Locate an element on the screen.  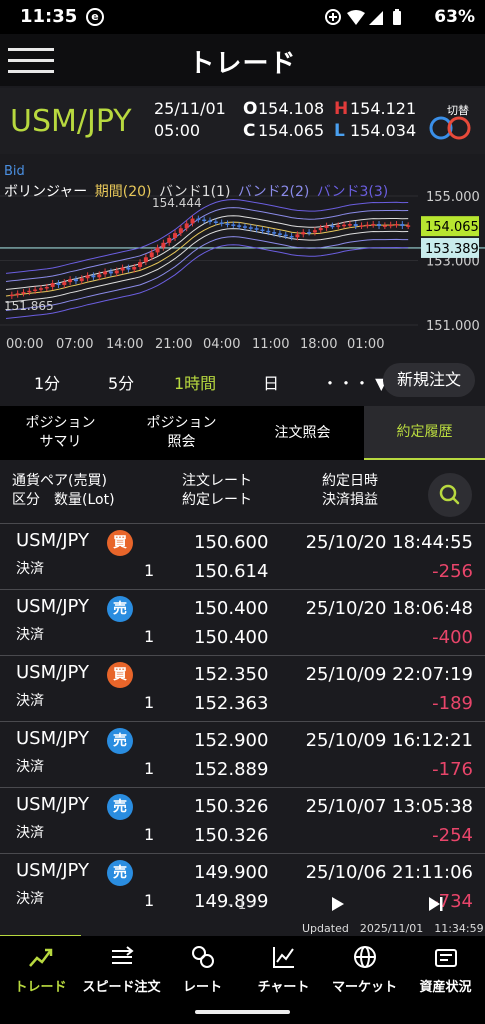
row-datetime: 25/10/06 21:11:06 is located at coordinates (389, 872).